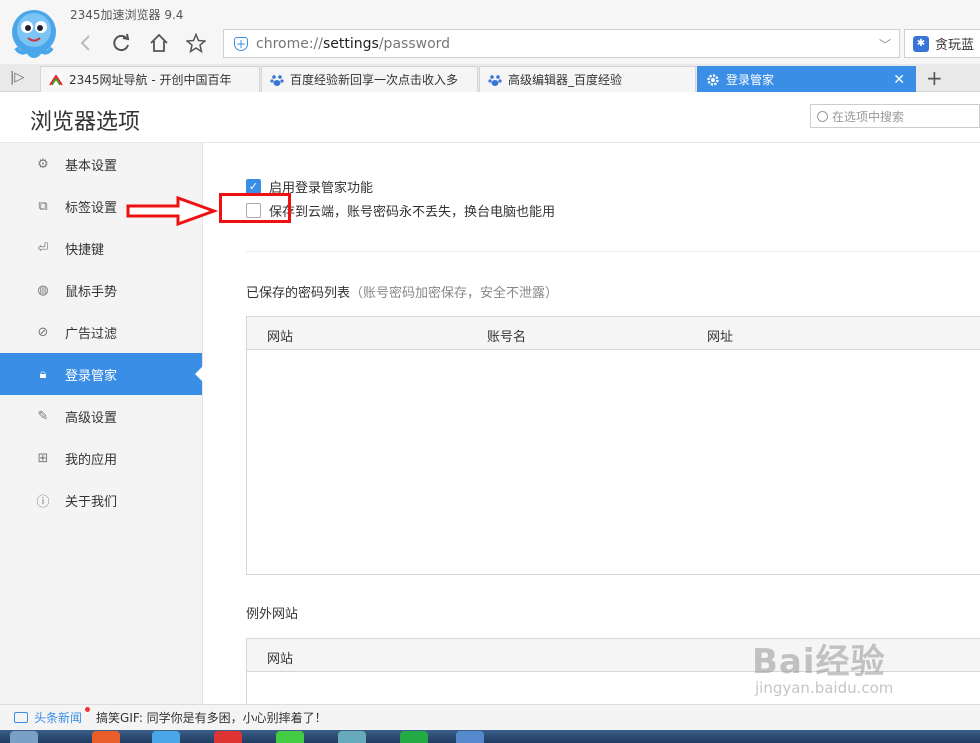 The width and height of the screenshot is (980, 743). I want to click on annotation-arrow-icon, so click(172, 211).